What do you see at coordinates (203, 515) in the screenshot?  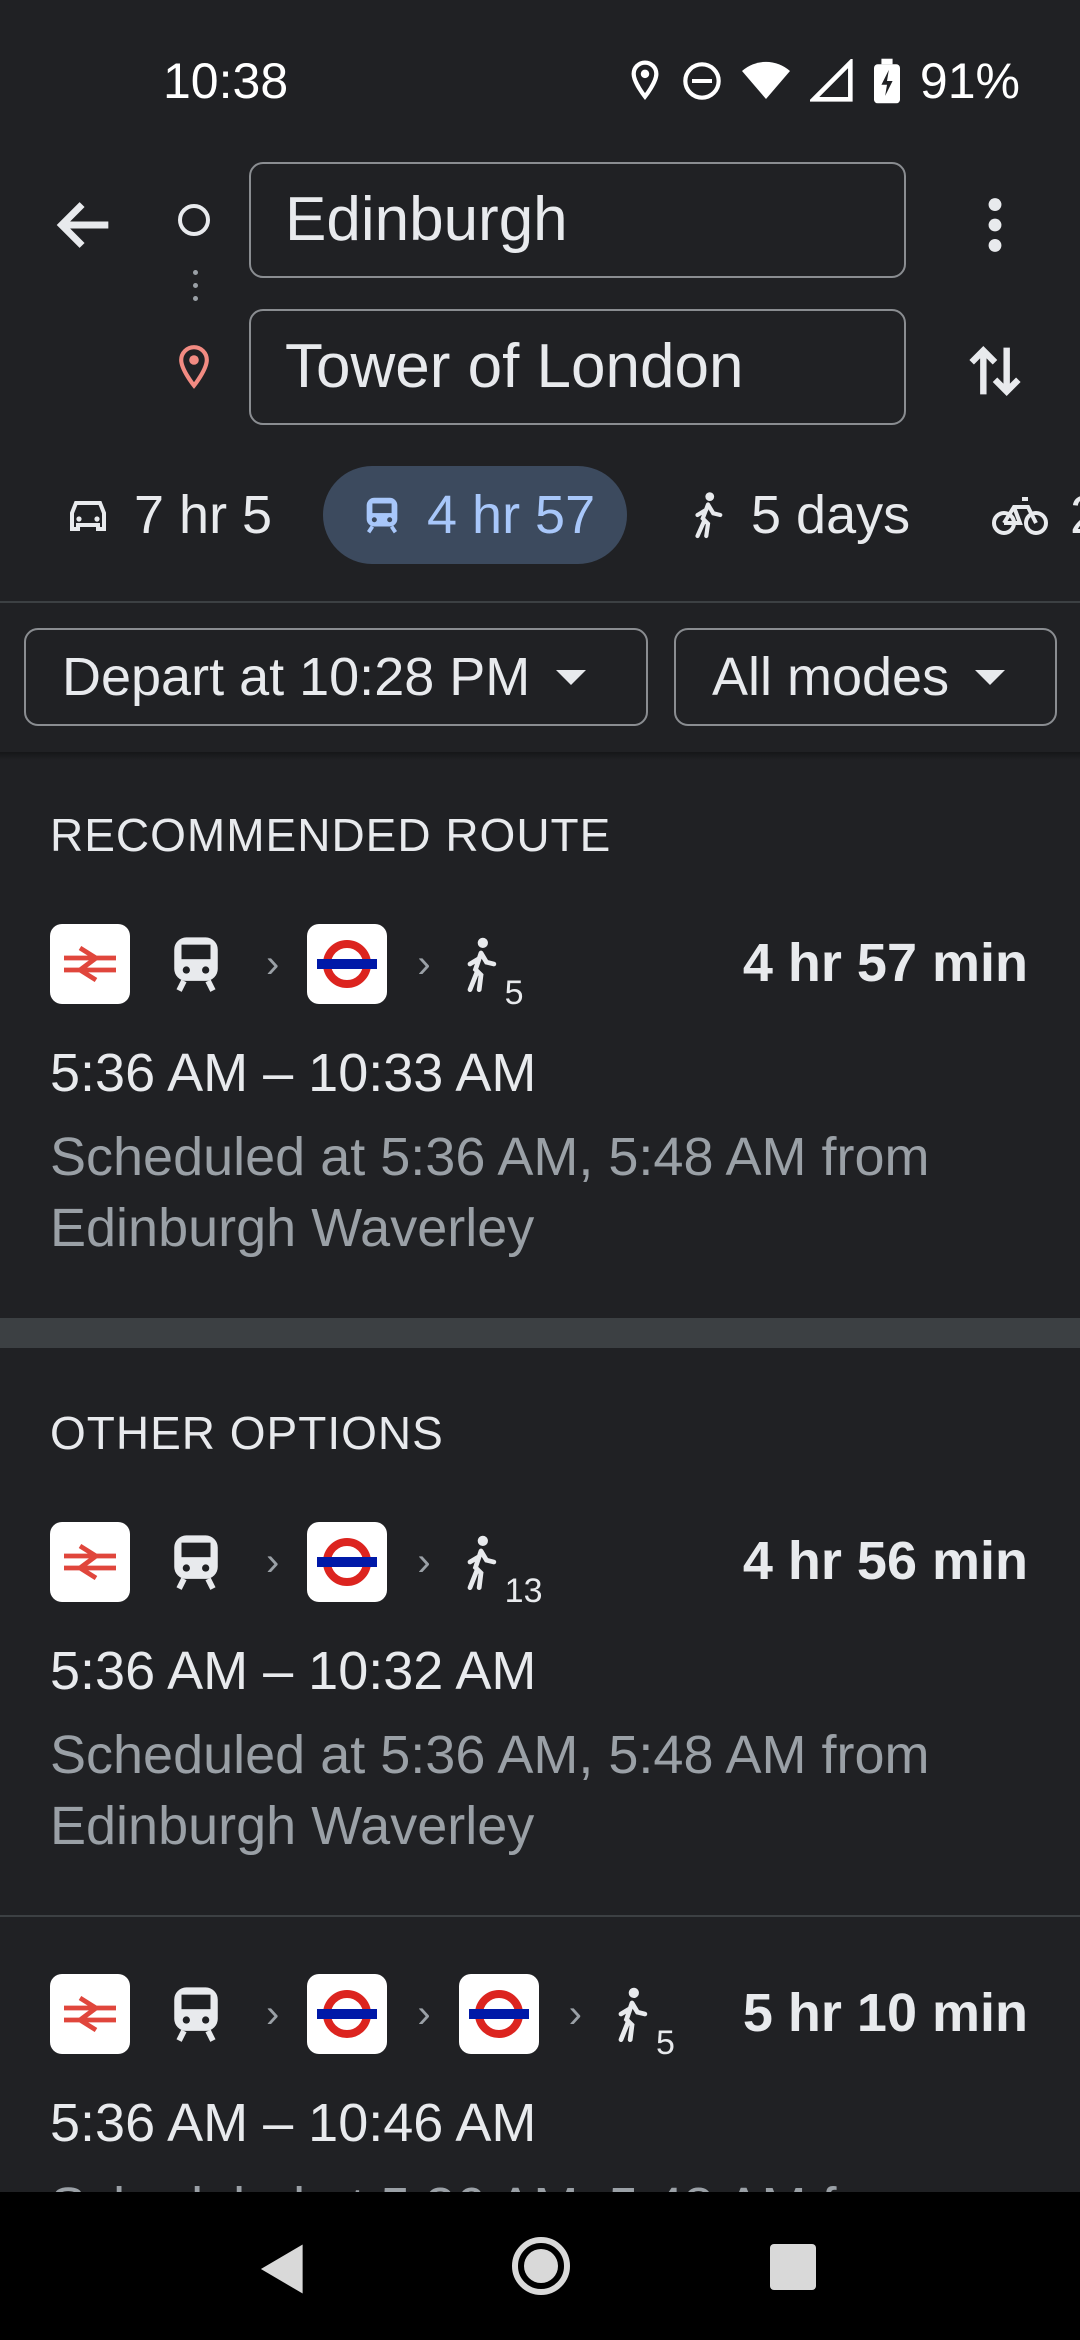 I see `tab-drive-label: 7 hr 5` at bounding box center [203, 515].